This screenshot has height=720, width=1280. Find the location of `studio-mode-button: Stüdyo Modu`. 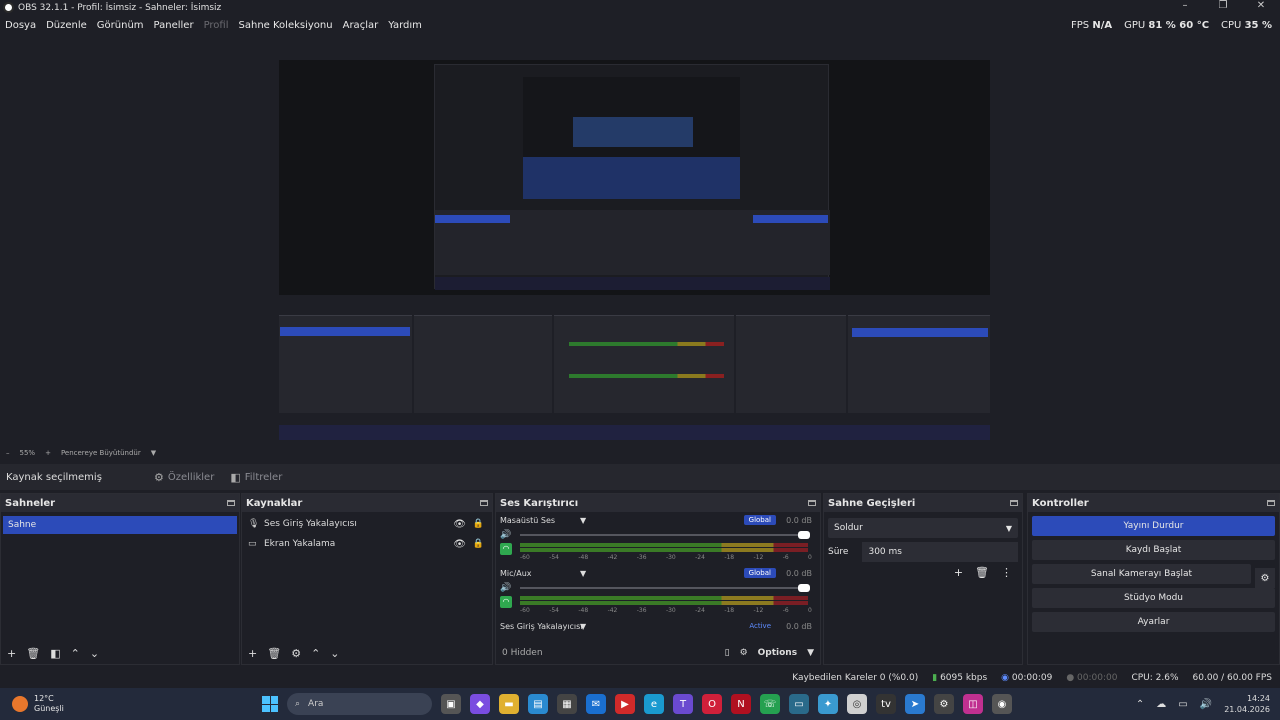

studio-mode-button: Stüdyo Modu is located at coordinates (1153, 598).